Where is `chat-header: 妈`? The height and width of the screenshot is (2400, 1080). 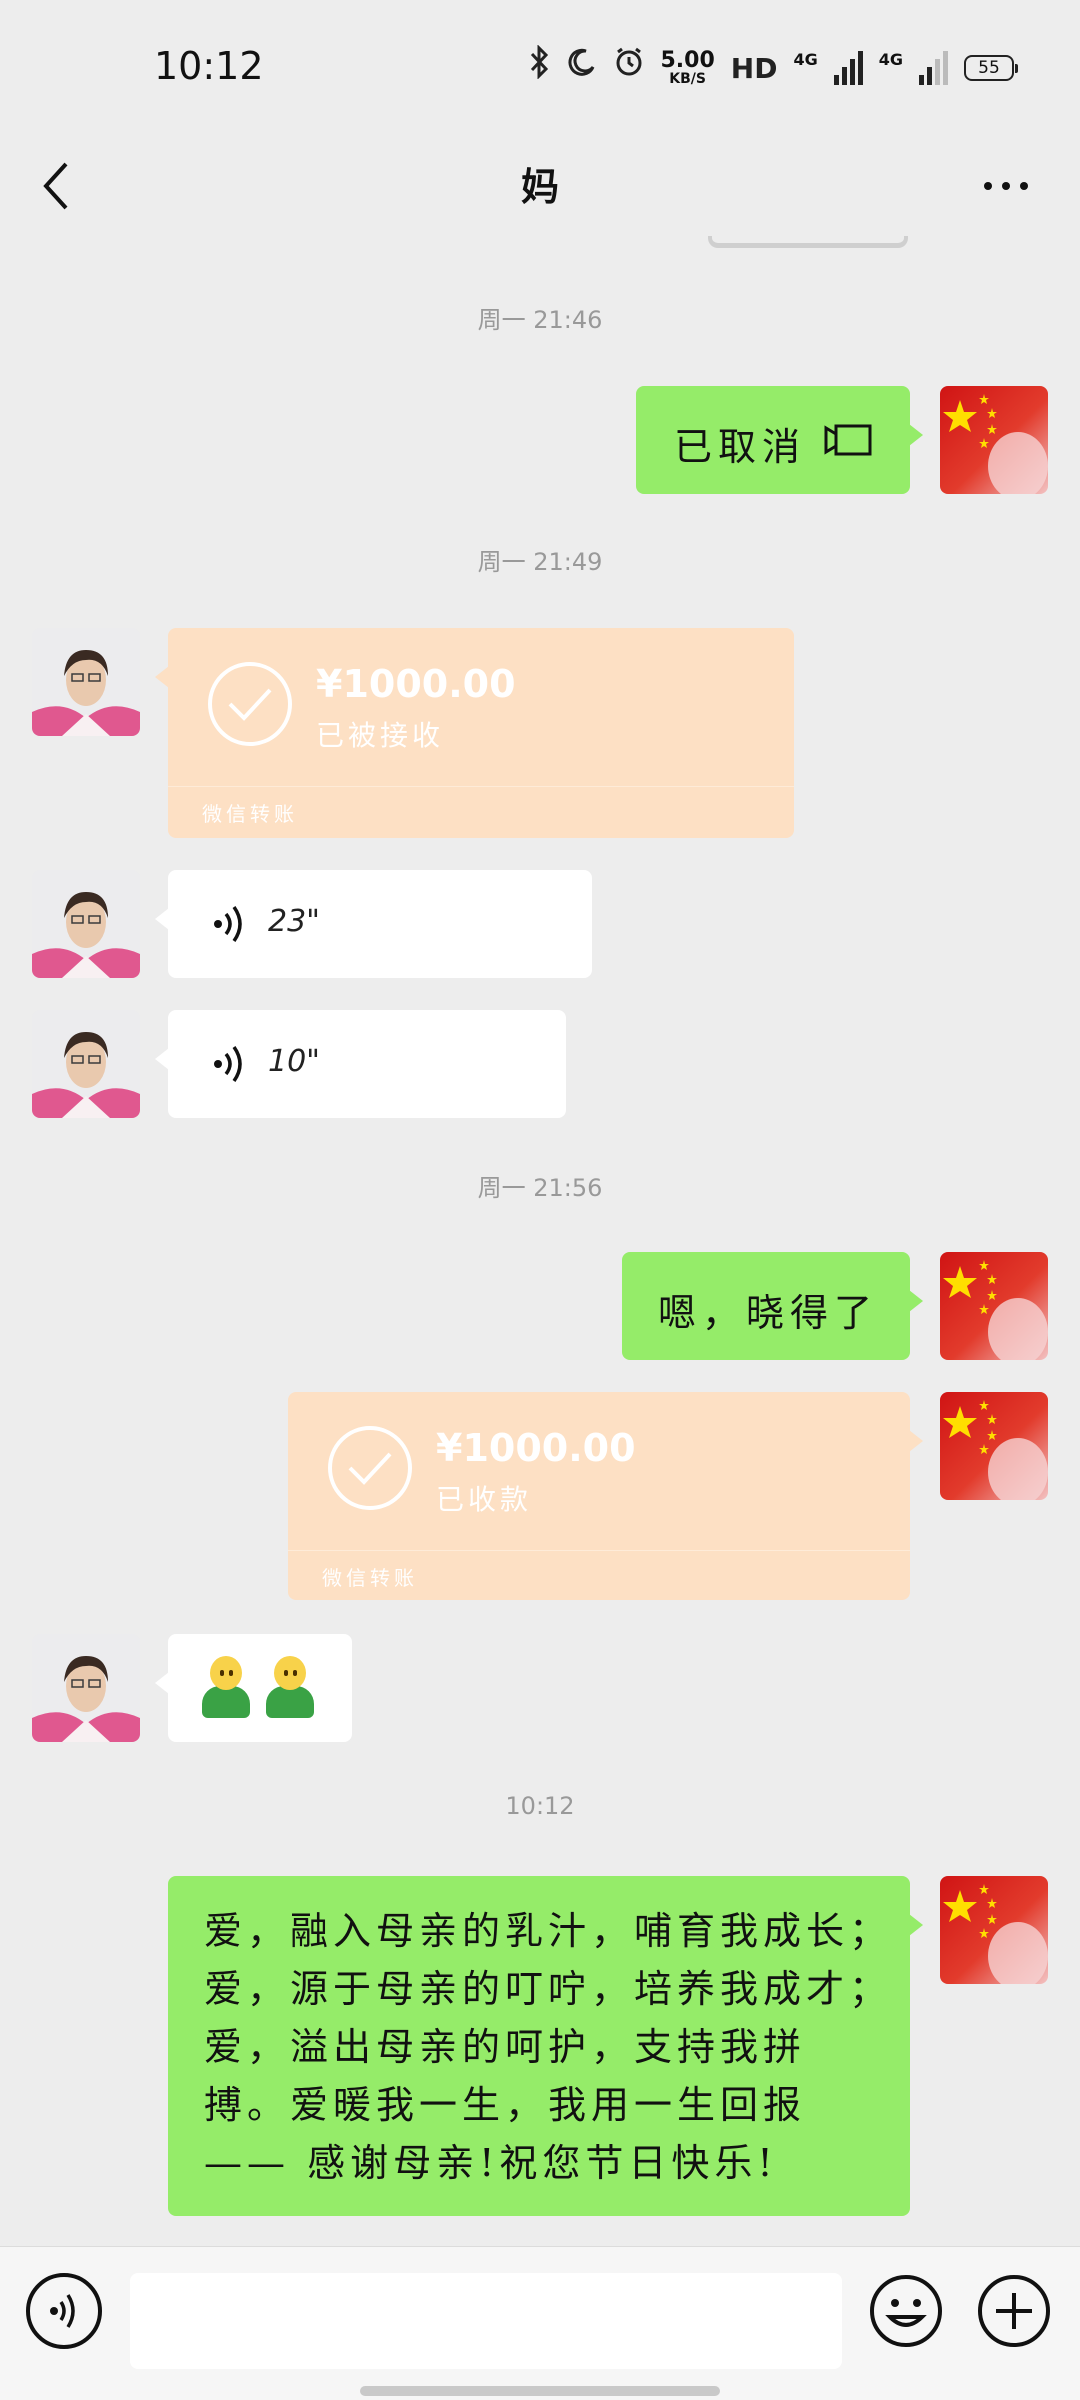
chat-header: 妈 is located at coordinates (540, 186).